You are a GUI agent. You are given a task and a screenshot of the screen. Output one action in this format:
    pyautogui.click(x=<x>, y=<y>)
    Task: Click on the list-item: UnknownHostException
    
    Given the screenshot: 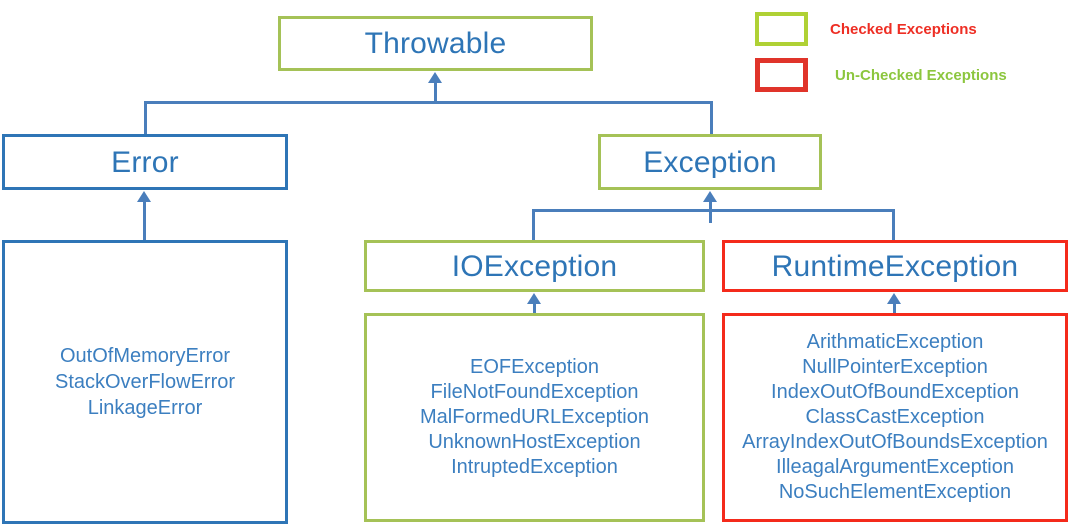 What is the action you would take?
    pyautogui.click(x=534, y=442)
    